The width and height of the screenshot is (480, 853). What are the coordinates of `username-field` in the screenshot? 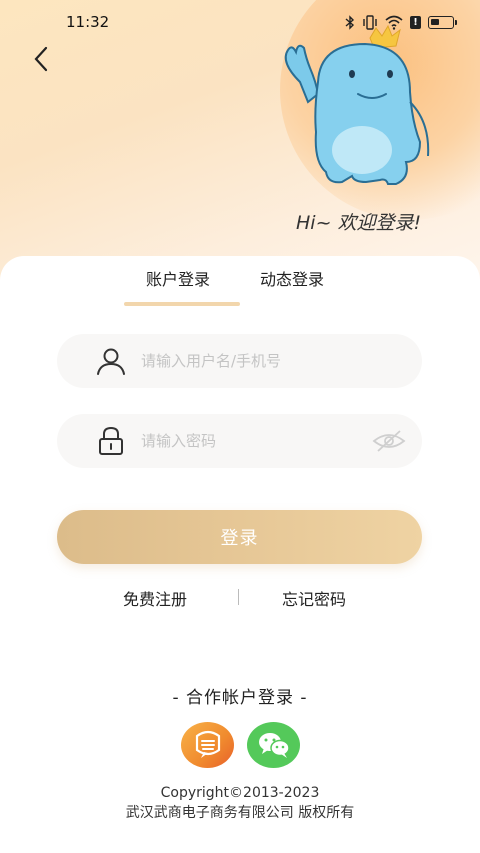 It's located at (239, 361).